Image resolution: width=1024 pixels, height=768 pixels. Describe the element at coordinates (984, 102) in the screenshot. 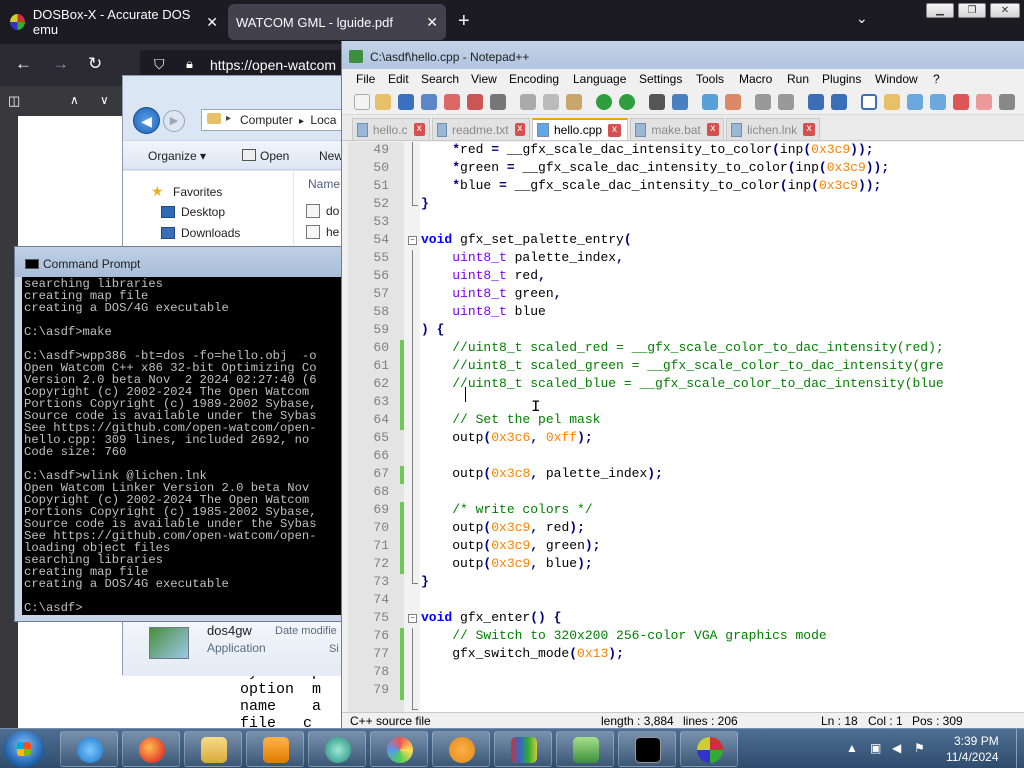

I see `macro-stop-icon` at that location.